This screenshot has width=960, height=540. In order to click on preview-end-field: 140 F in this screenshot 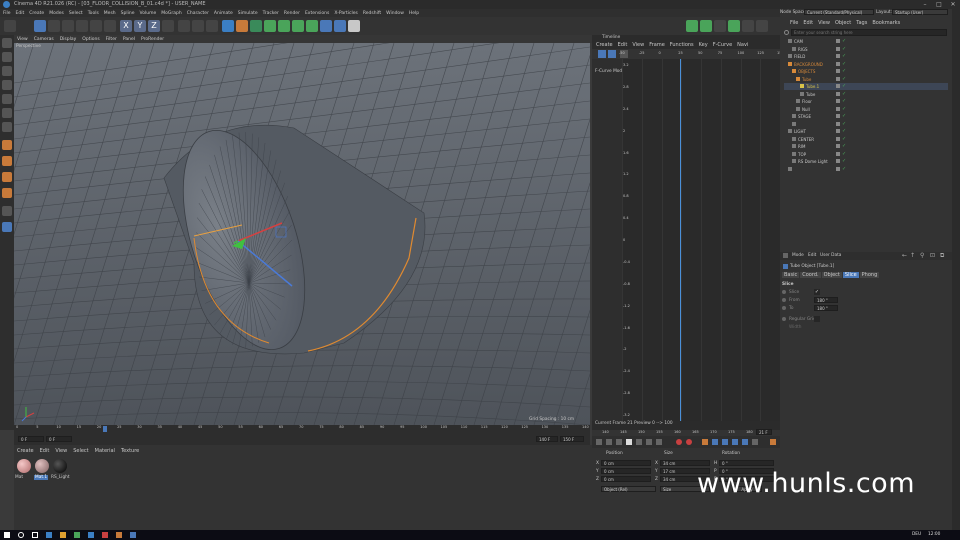, I will do `click(547, 439)`.